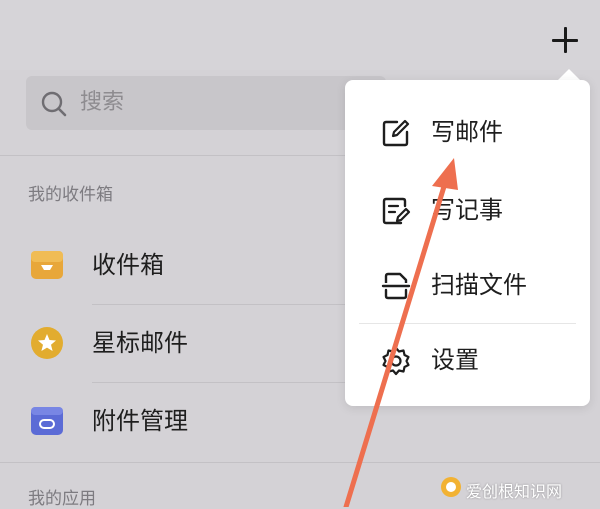 The image size is (600, 509). What do you see at coordinates (479, 285) in the screenshot?
I see `menu-item-label: 扫描文件` at bounding box center [479, 285].